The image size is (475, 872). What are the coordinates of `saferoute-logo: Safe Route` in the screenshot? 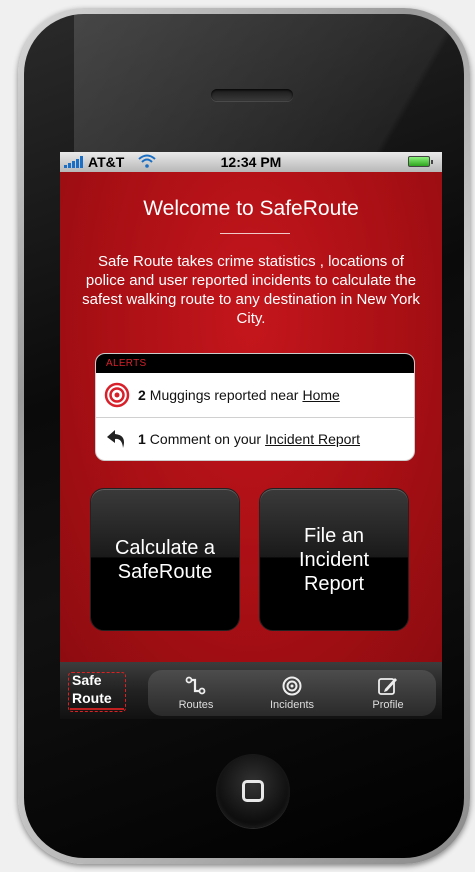 It's located at (97, 691).